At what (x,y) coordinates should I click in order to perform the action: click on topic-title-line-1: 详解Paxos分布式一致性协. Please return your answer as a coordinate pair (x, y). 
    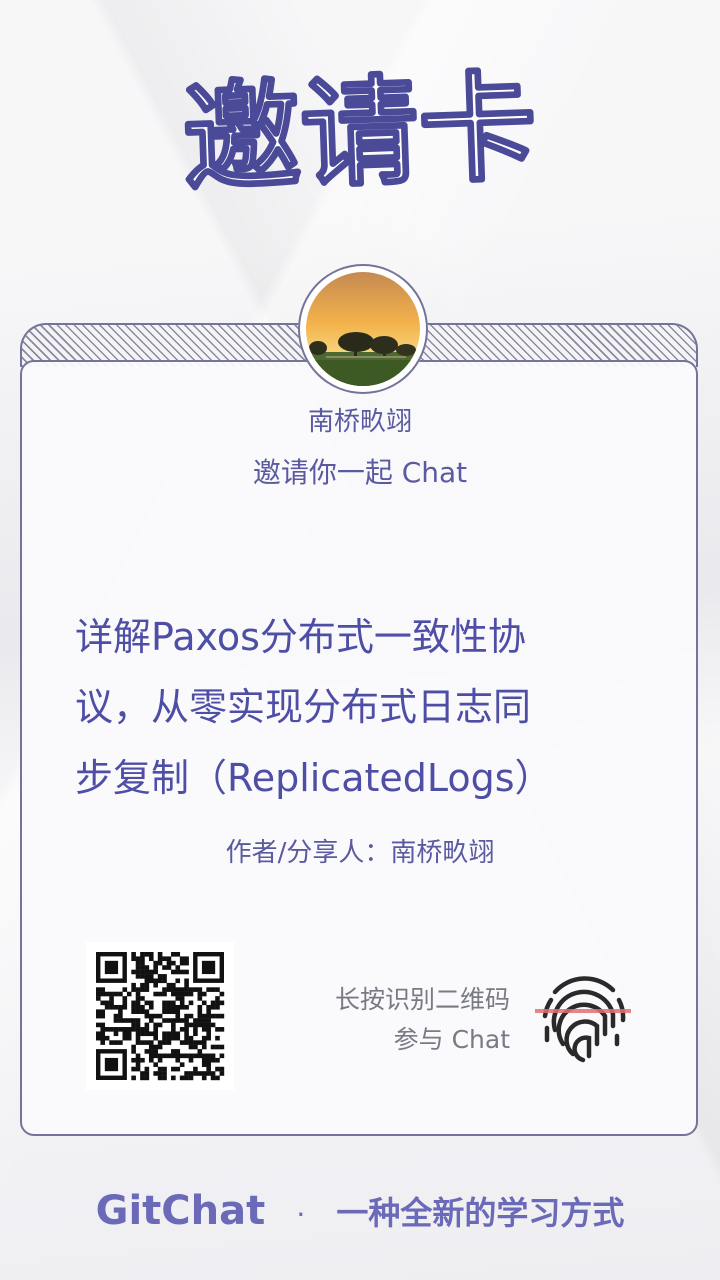
    Looking at the image, I should click on (300, 637).